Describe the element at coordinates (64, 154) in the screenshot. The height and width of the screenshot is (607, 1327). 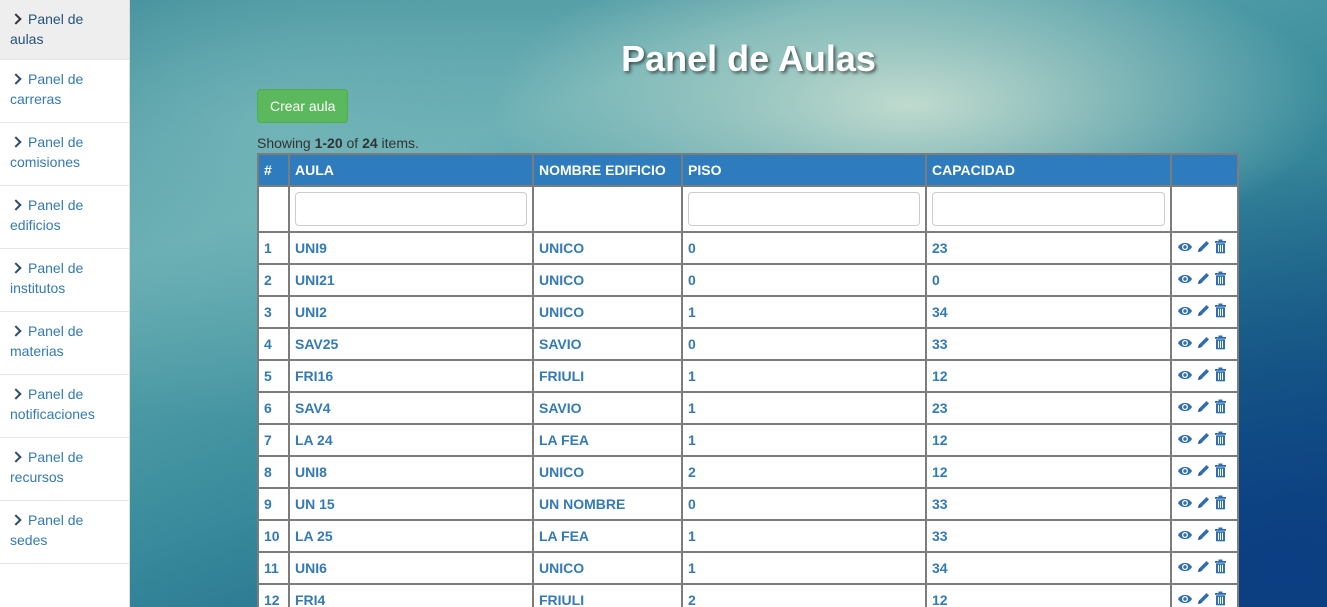
I see `sidebar-item-comisiones: Panel de comisiones` at that location.